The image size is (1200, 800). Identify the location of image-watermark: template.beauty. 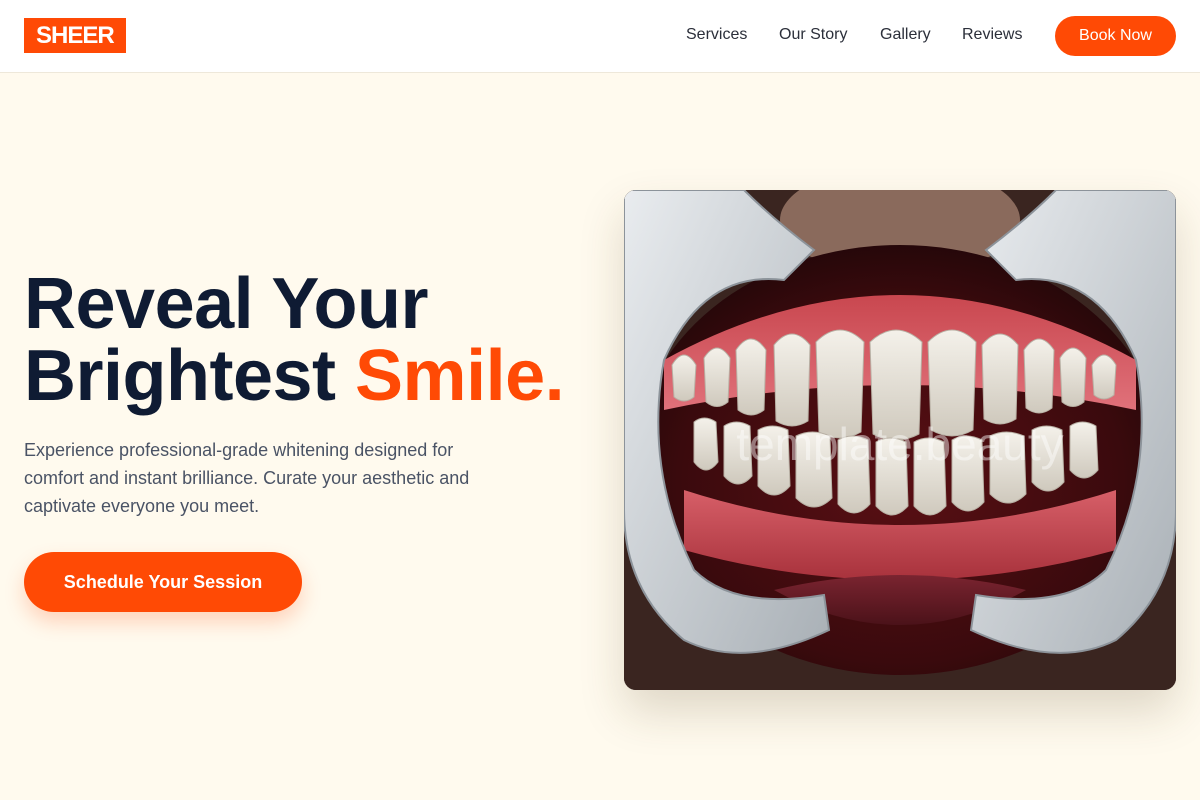
(899, 444).